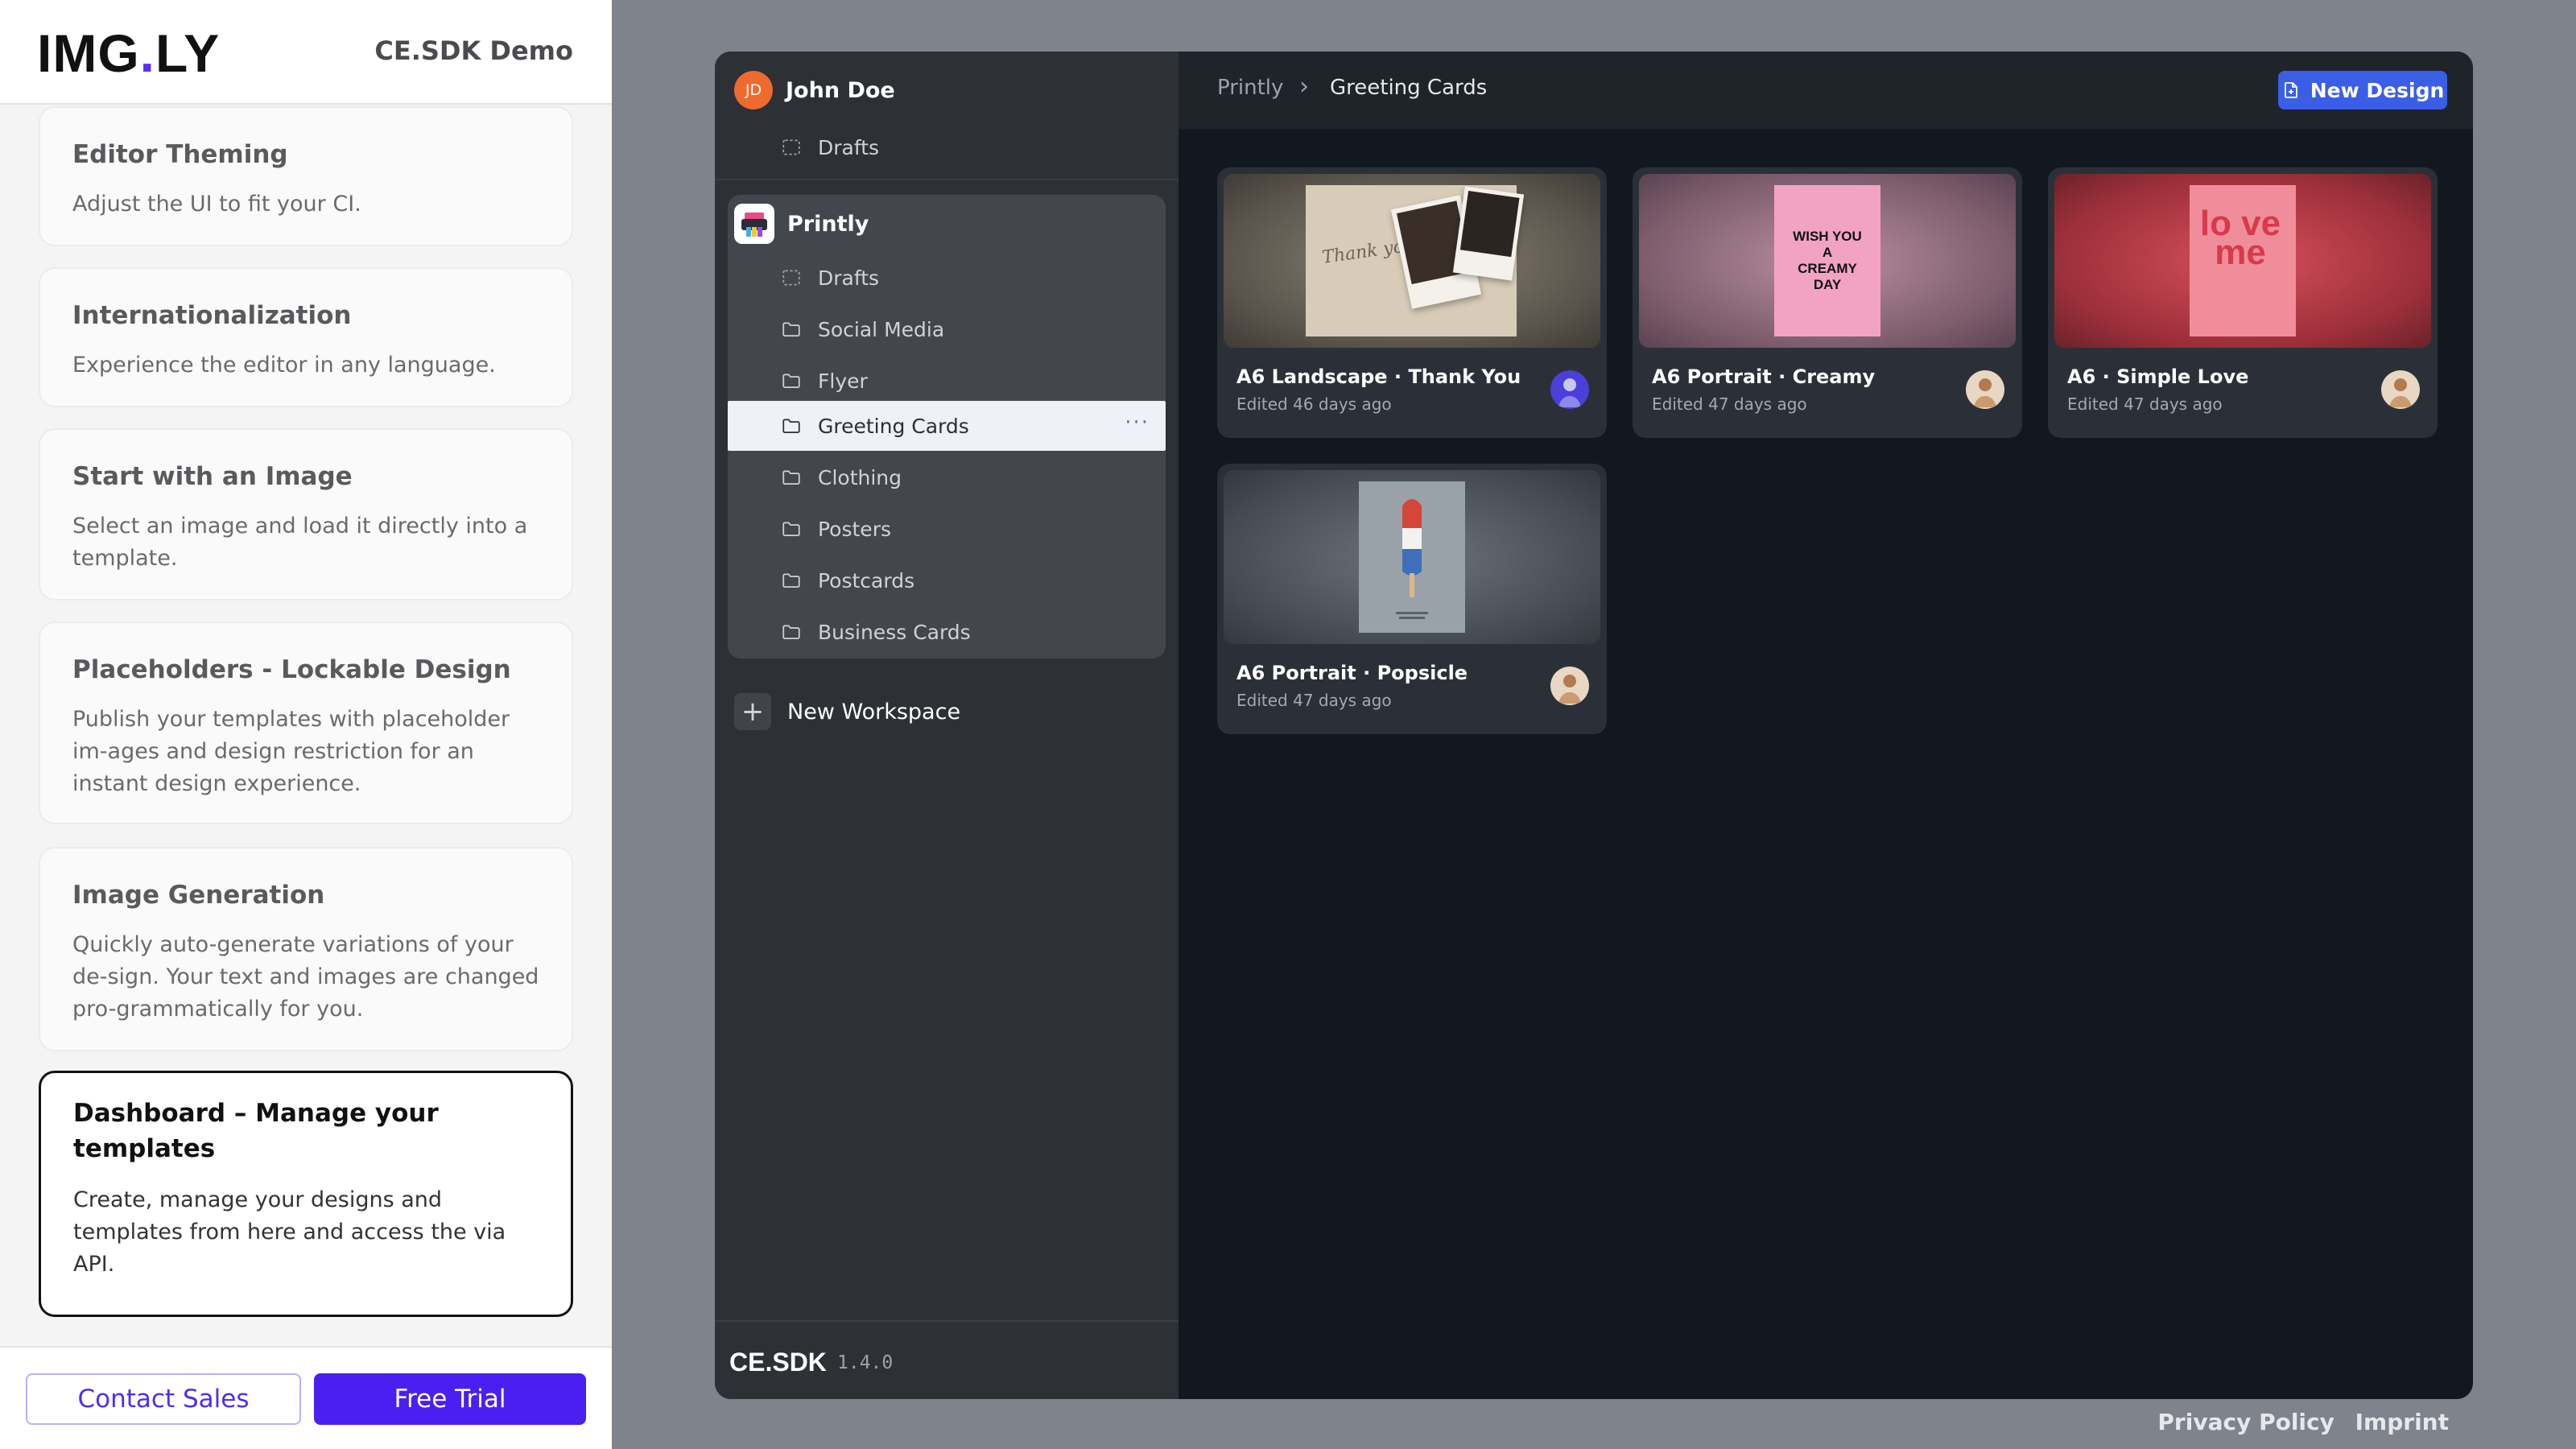  I want to click on sidebar-item-social-media: Social Media, so click(947, 329).